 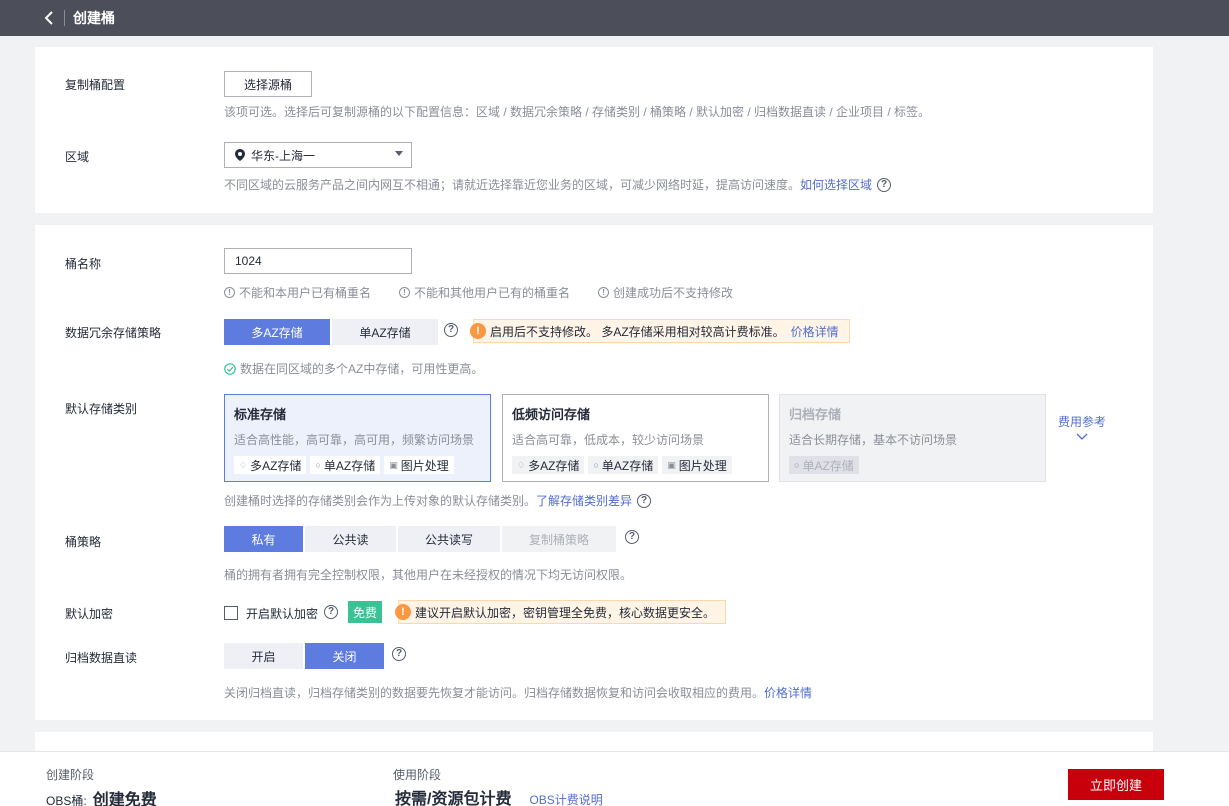 I want to click on image-icon: ▣, so click(x=393, y=464).